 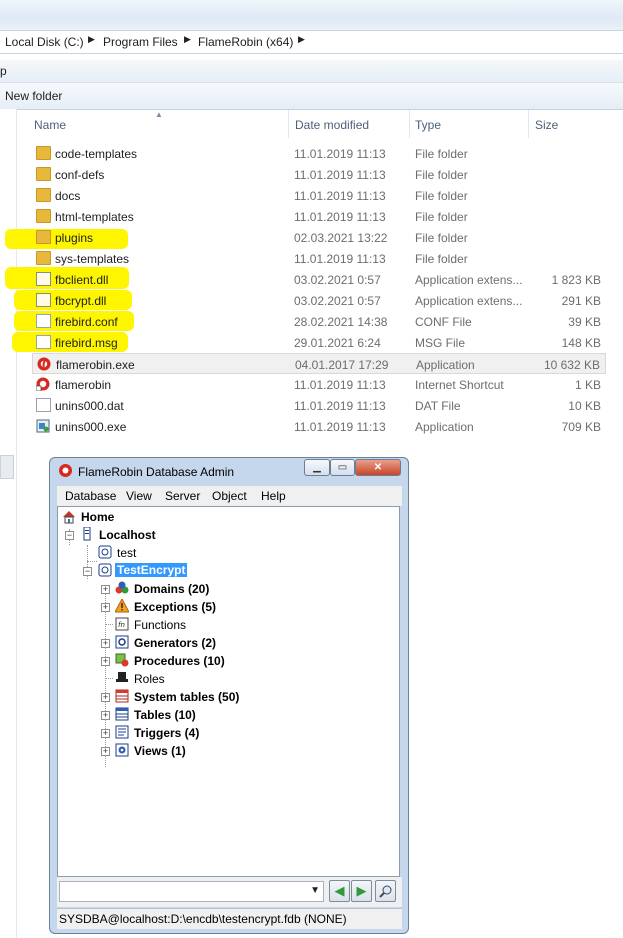 What do you see at coordinates (44, 42) in the screenshot?
I see `breadcrumb-local-disk: Local Disk (C:)` at bounding box center [44, 42].